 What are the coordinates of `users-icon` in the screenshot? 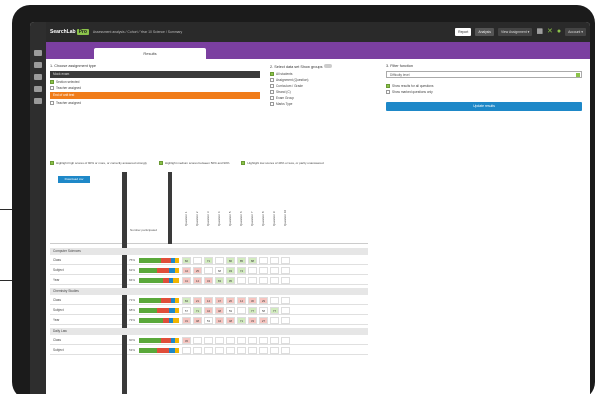 It's located at (38, 77).